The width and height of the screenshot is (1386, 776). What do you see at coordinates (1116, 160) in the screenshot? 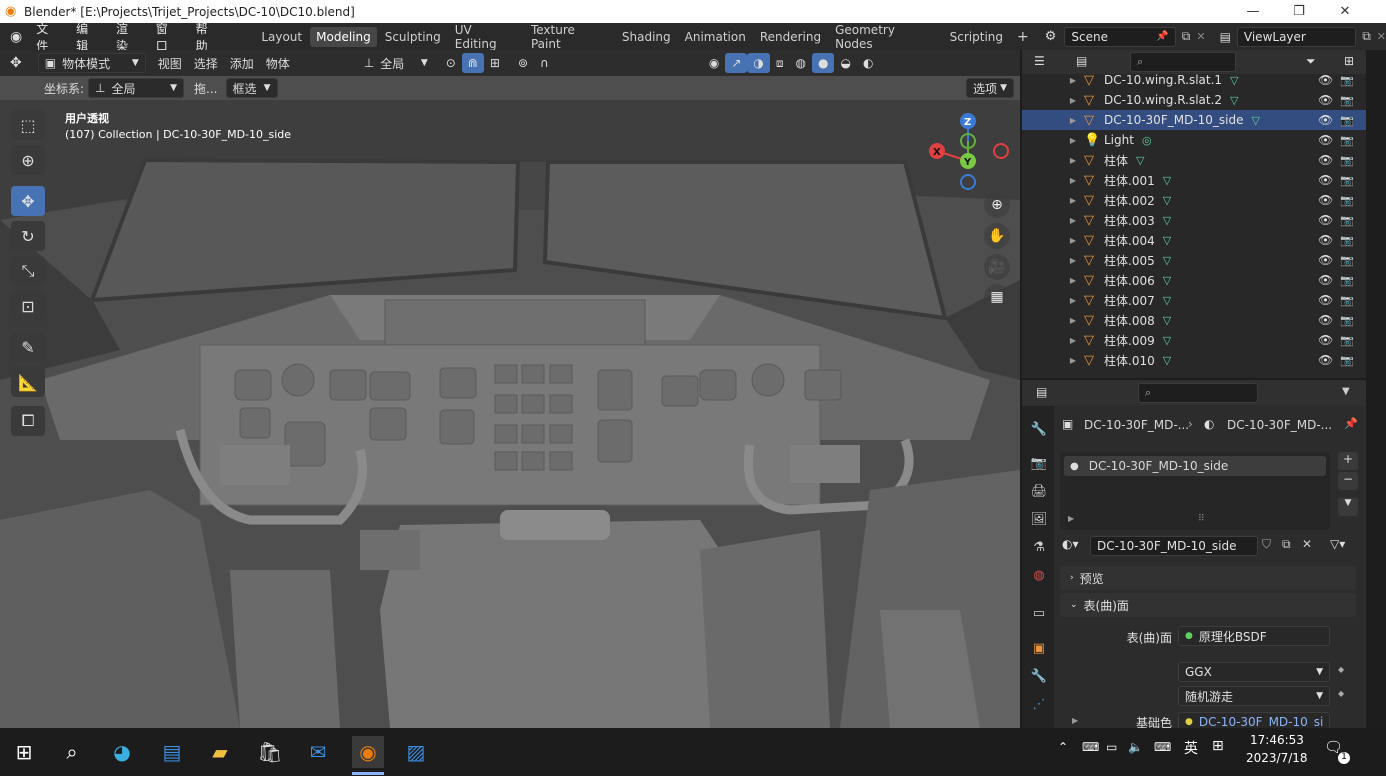
I see `outliner-item-label: 柱体` at bounding box center [1116, 160].